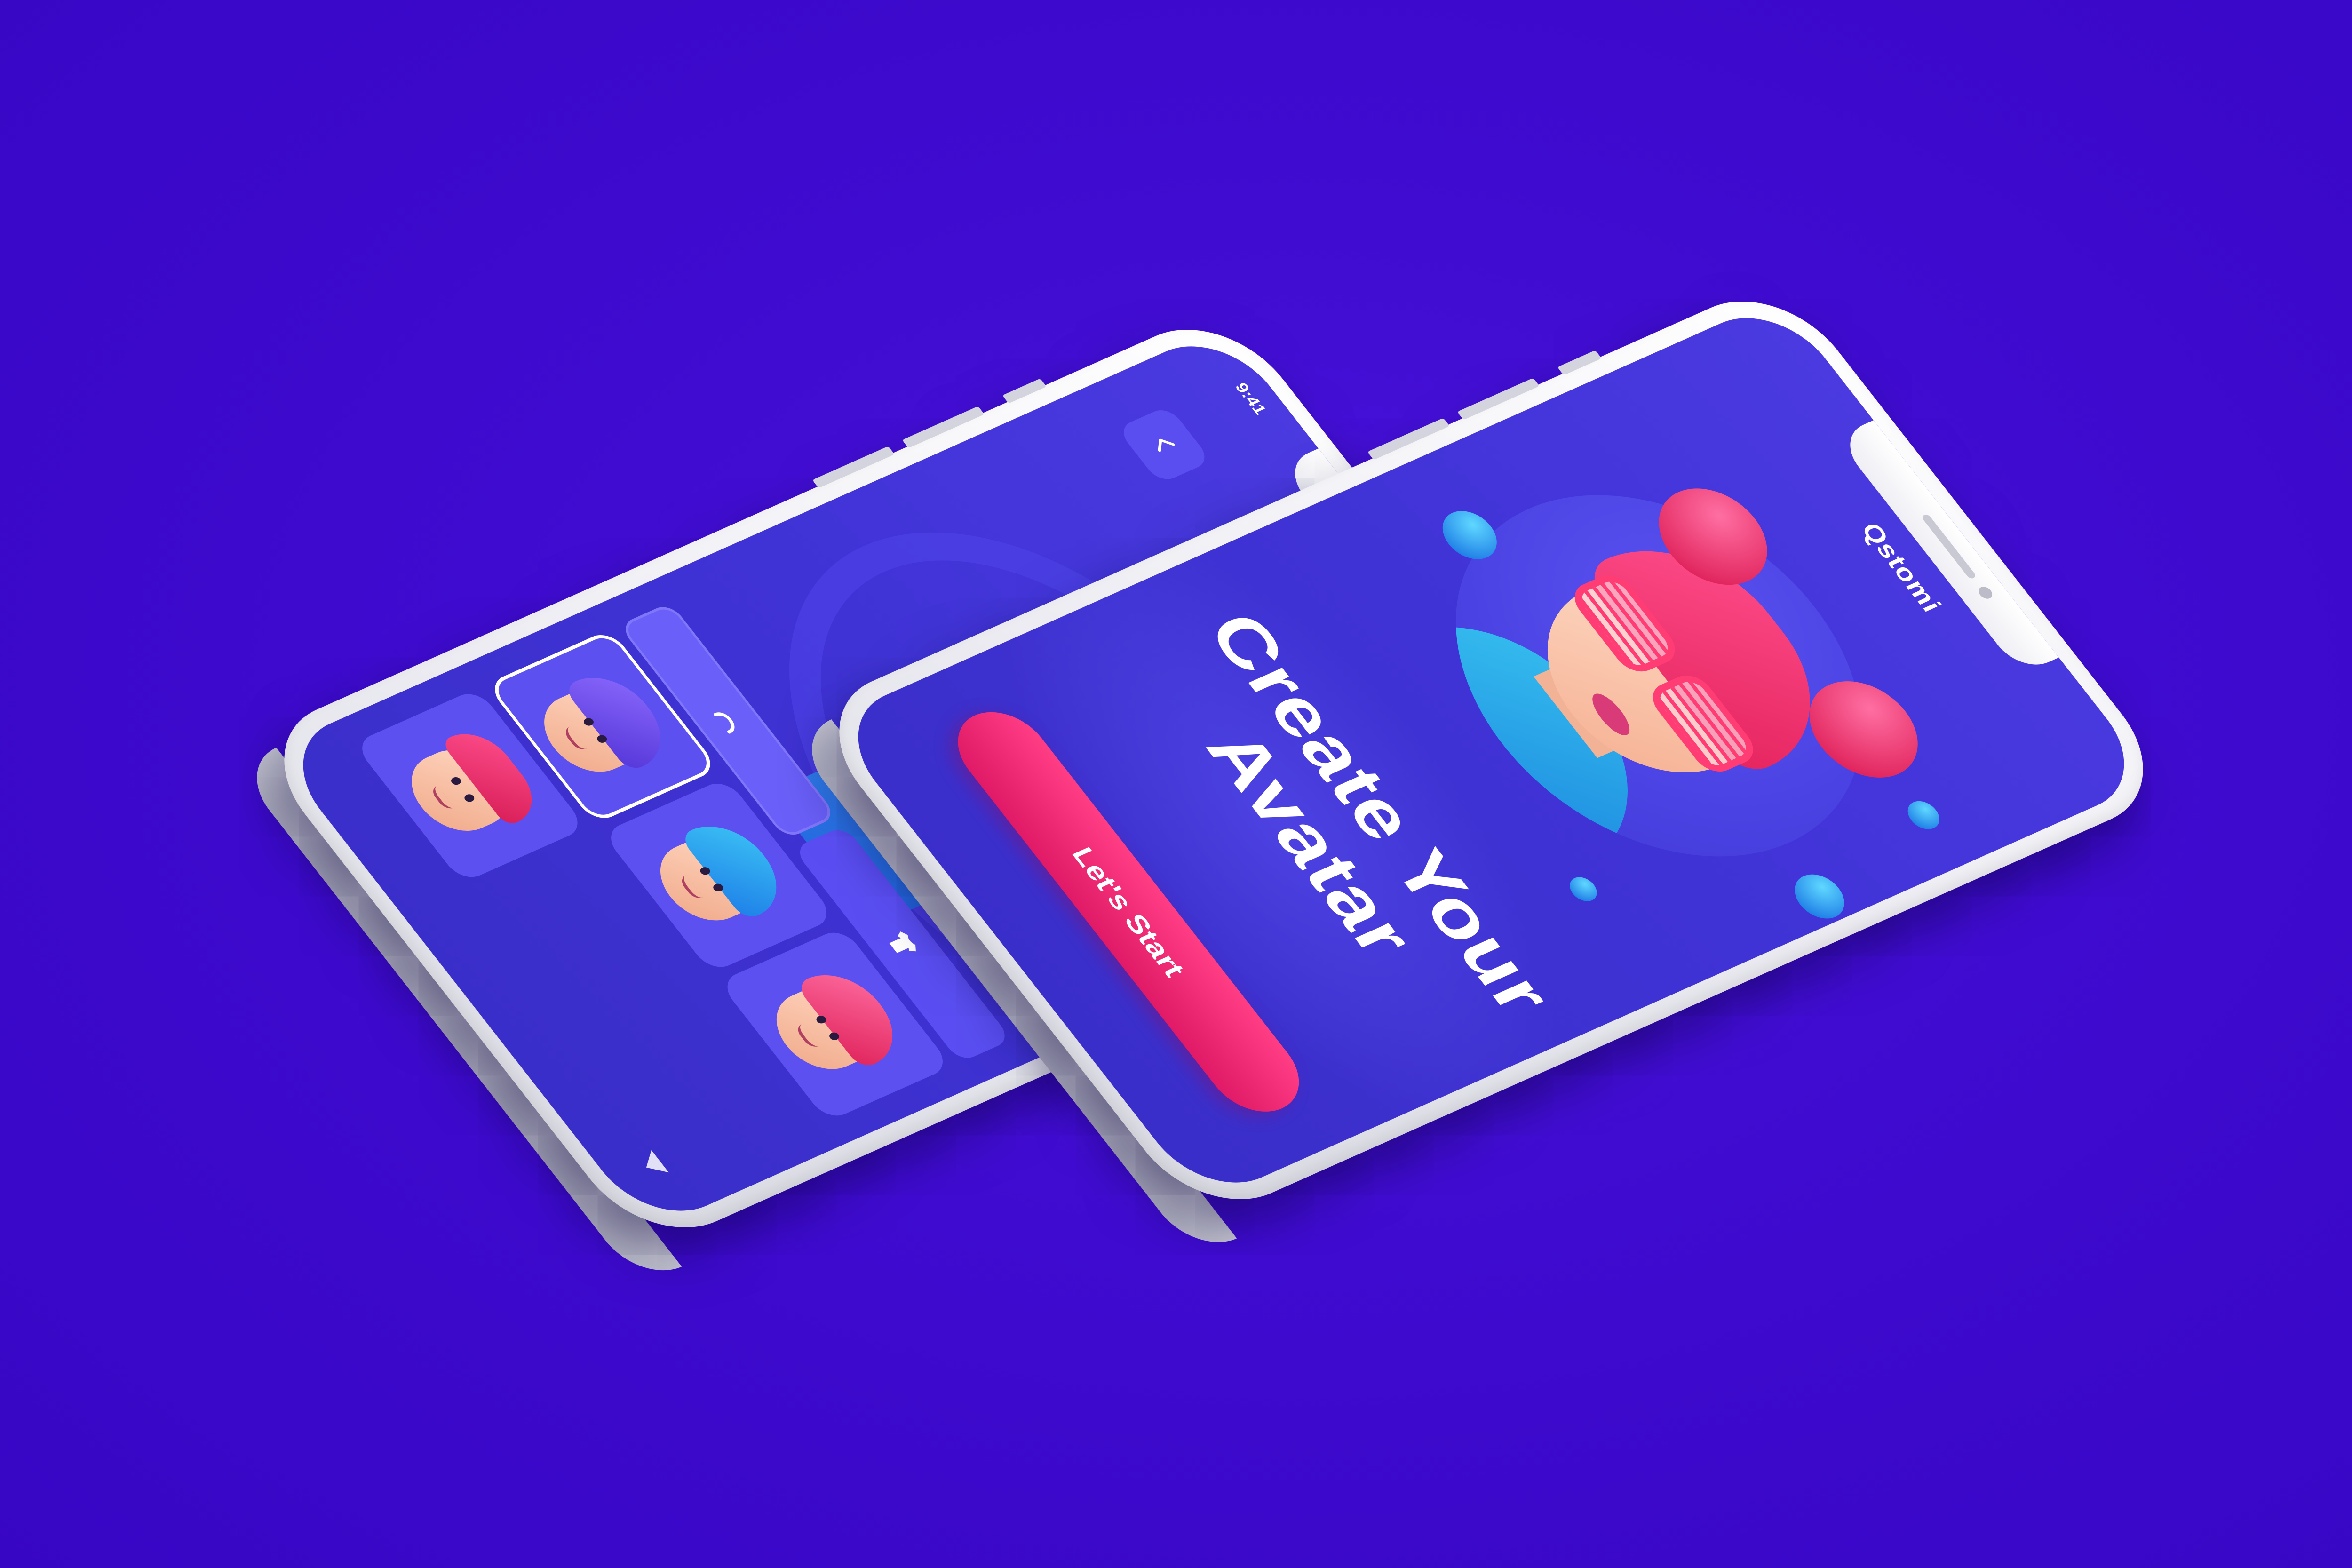  I want to click on triangle-down-icon, so click(653, 1164).